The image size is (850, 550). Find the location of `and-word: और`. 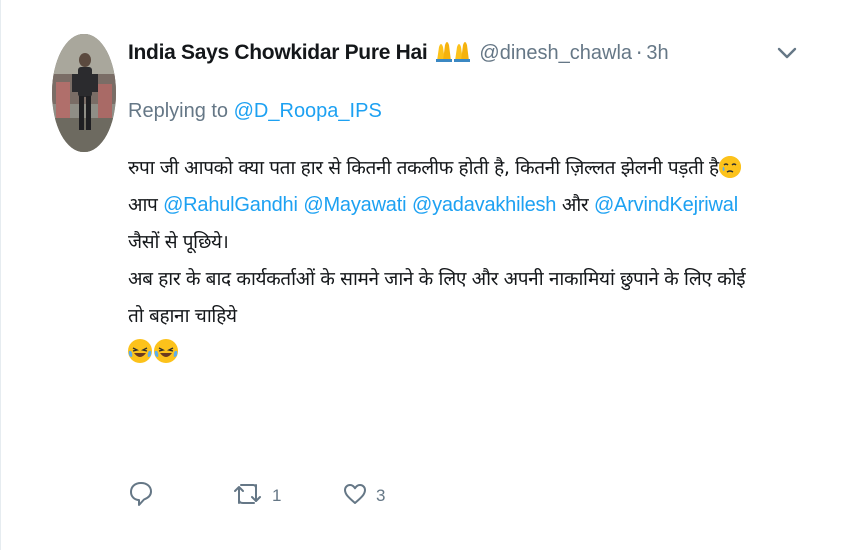

and-word: और is located at coordinates (575, 205).